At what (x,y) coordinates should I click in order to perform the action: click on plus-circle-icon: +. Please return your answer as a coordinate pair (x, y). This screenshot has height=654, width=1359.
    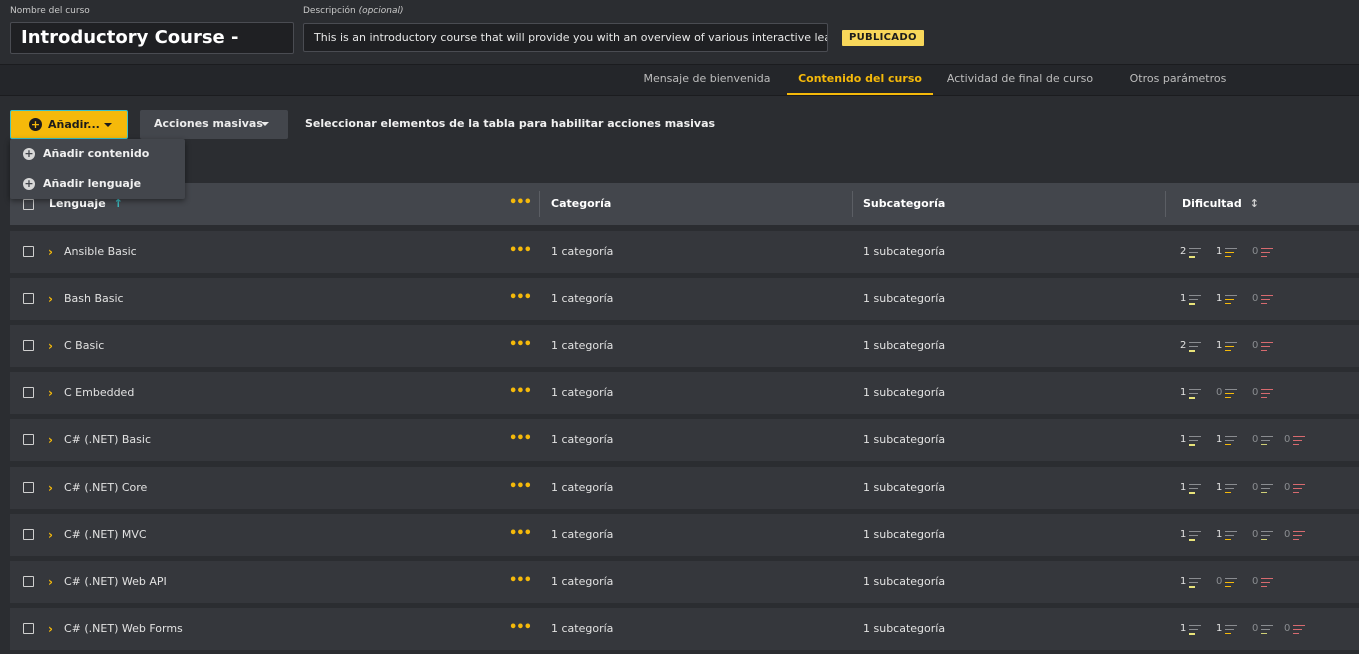
    Looking at the image, I should click on (35, 124).